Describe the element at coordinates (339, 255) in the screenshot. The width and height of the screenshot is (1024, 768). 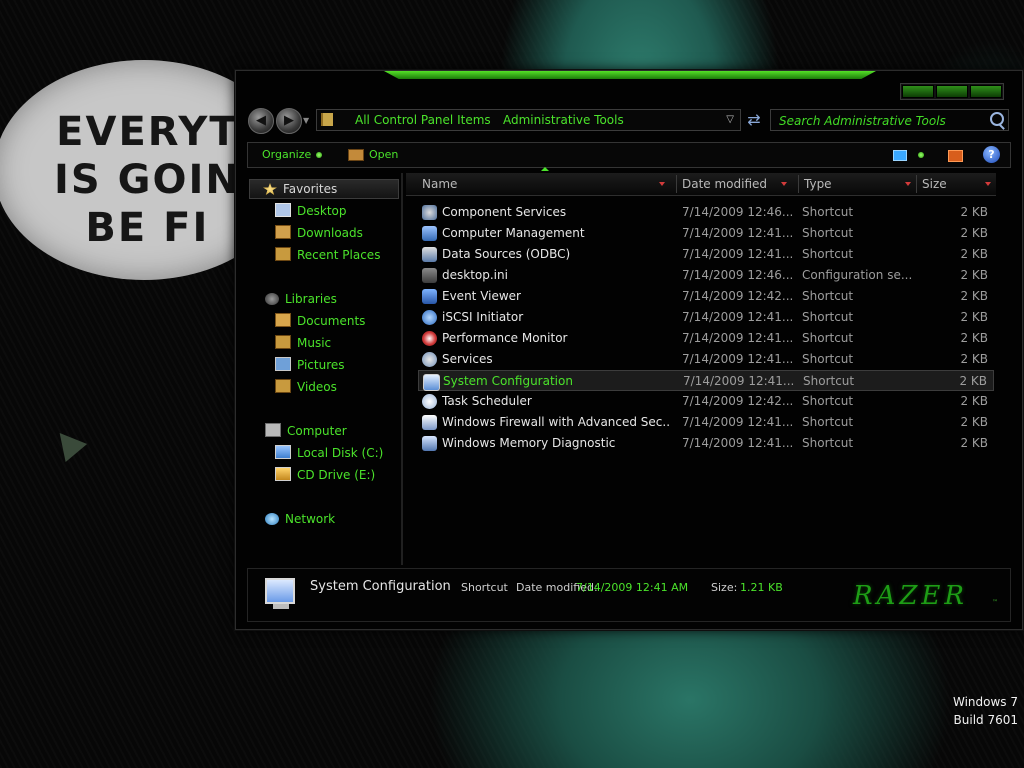
I see `nav-recent-places-label: Recent Places` at that location.